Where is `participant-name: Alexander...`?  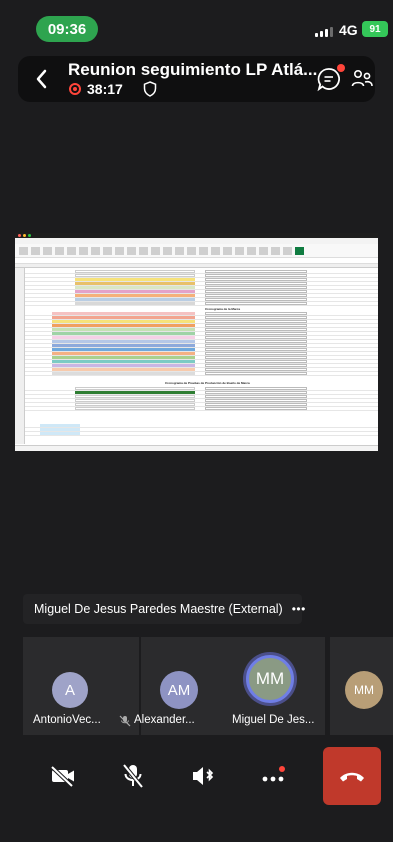 participant-name: Alexander... is located at coordinates (164, 720).